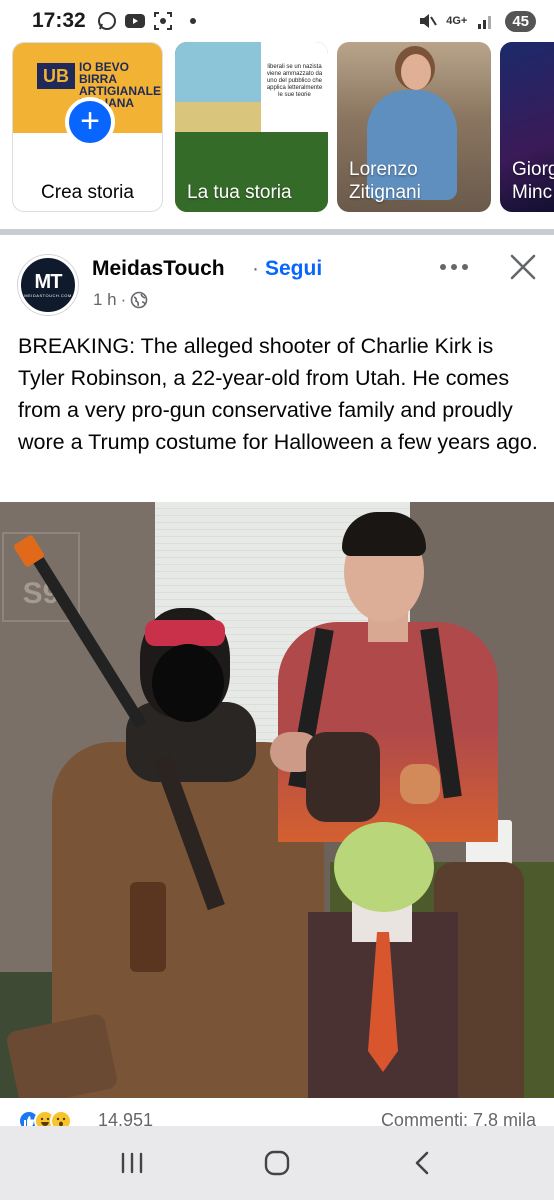  I want to click on story-giorg-label: Giorg Minc, so click(533, 181).